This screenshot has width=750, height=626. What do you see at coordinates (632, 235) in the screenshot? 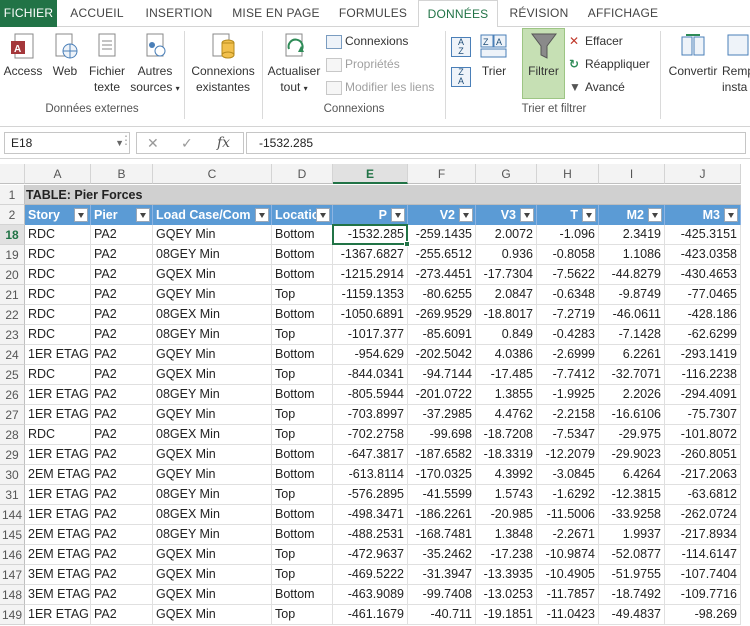
I see `table-cell: 2.3419` at bounding box center [632, 235].